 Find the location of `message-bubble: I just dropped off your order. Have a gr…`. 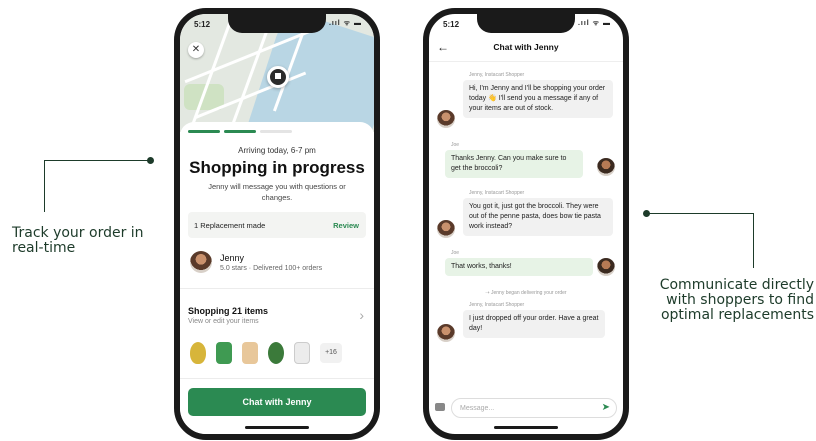

message-bubble: I just dropped off your order. Have a gr… is located at coordinates (534, 324).